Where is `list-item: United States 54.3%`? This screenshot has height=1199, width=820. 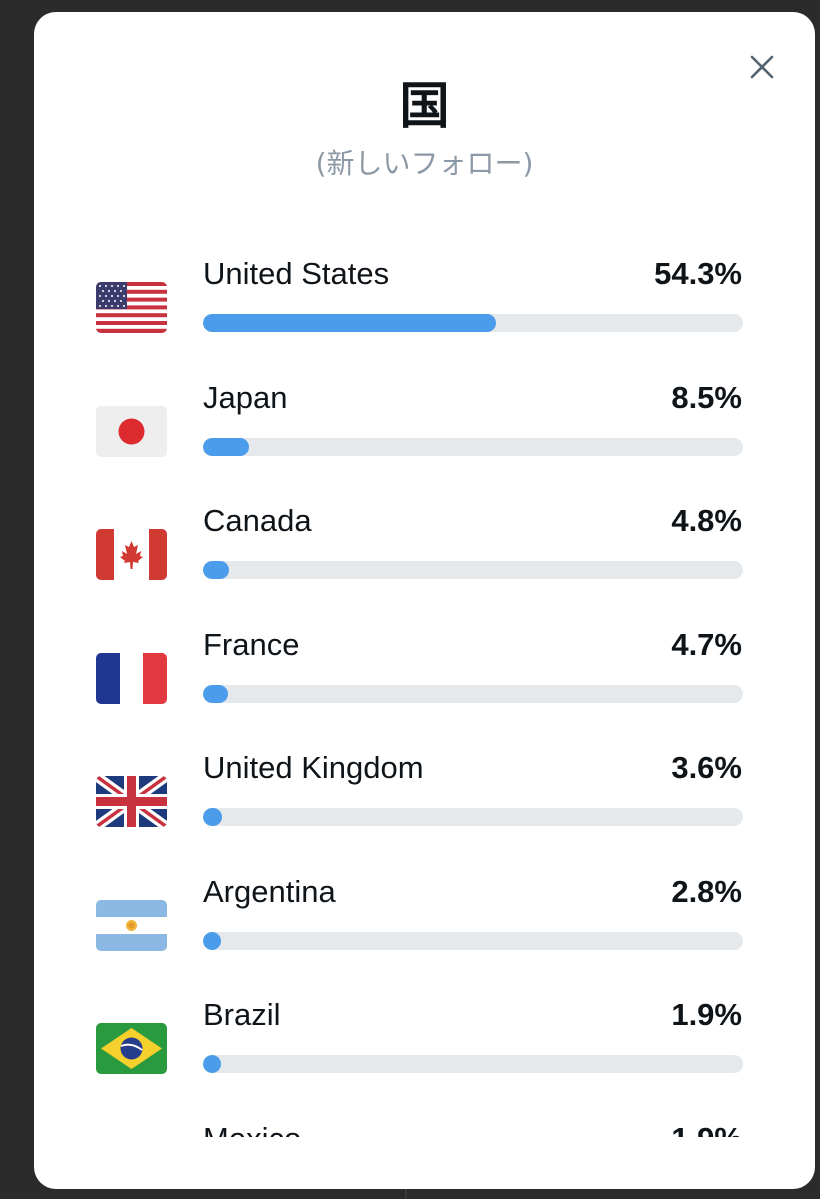 list-item: United States 54.3% is located at coordinates (424, 314).